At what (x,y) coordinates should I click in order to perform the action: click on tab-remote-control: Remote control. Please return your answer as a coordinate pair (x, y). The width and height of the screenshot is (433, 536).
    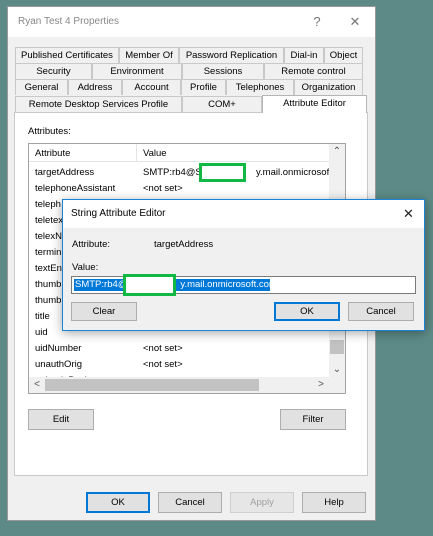
    Looking at the image, I should click on (313, 71).